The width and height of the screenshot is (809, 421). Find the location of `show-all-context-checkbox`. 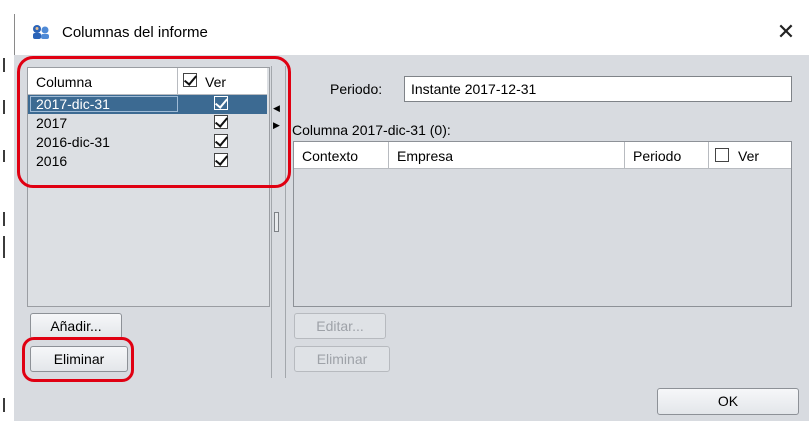

show-all-context-checkbox is located at coordinates (722, 155).